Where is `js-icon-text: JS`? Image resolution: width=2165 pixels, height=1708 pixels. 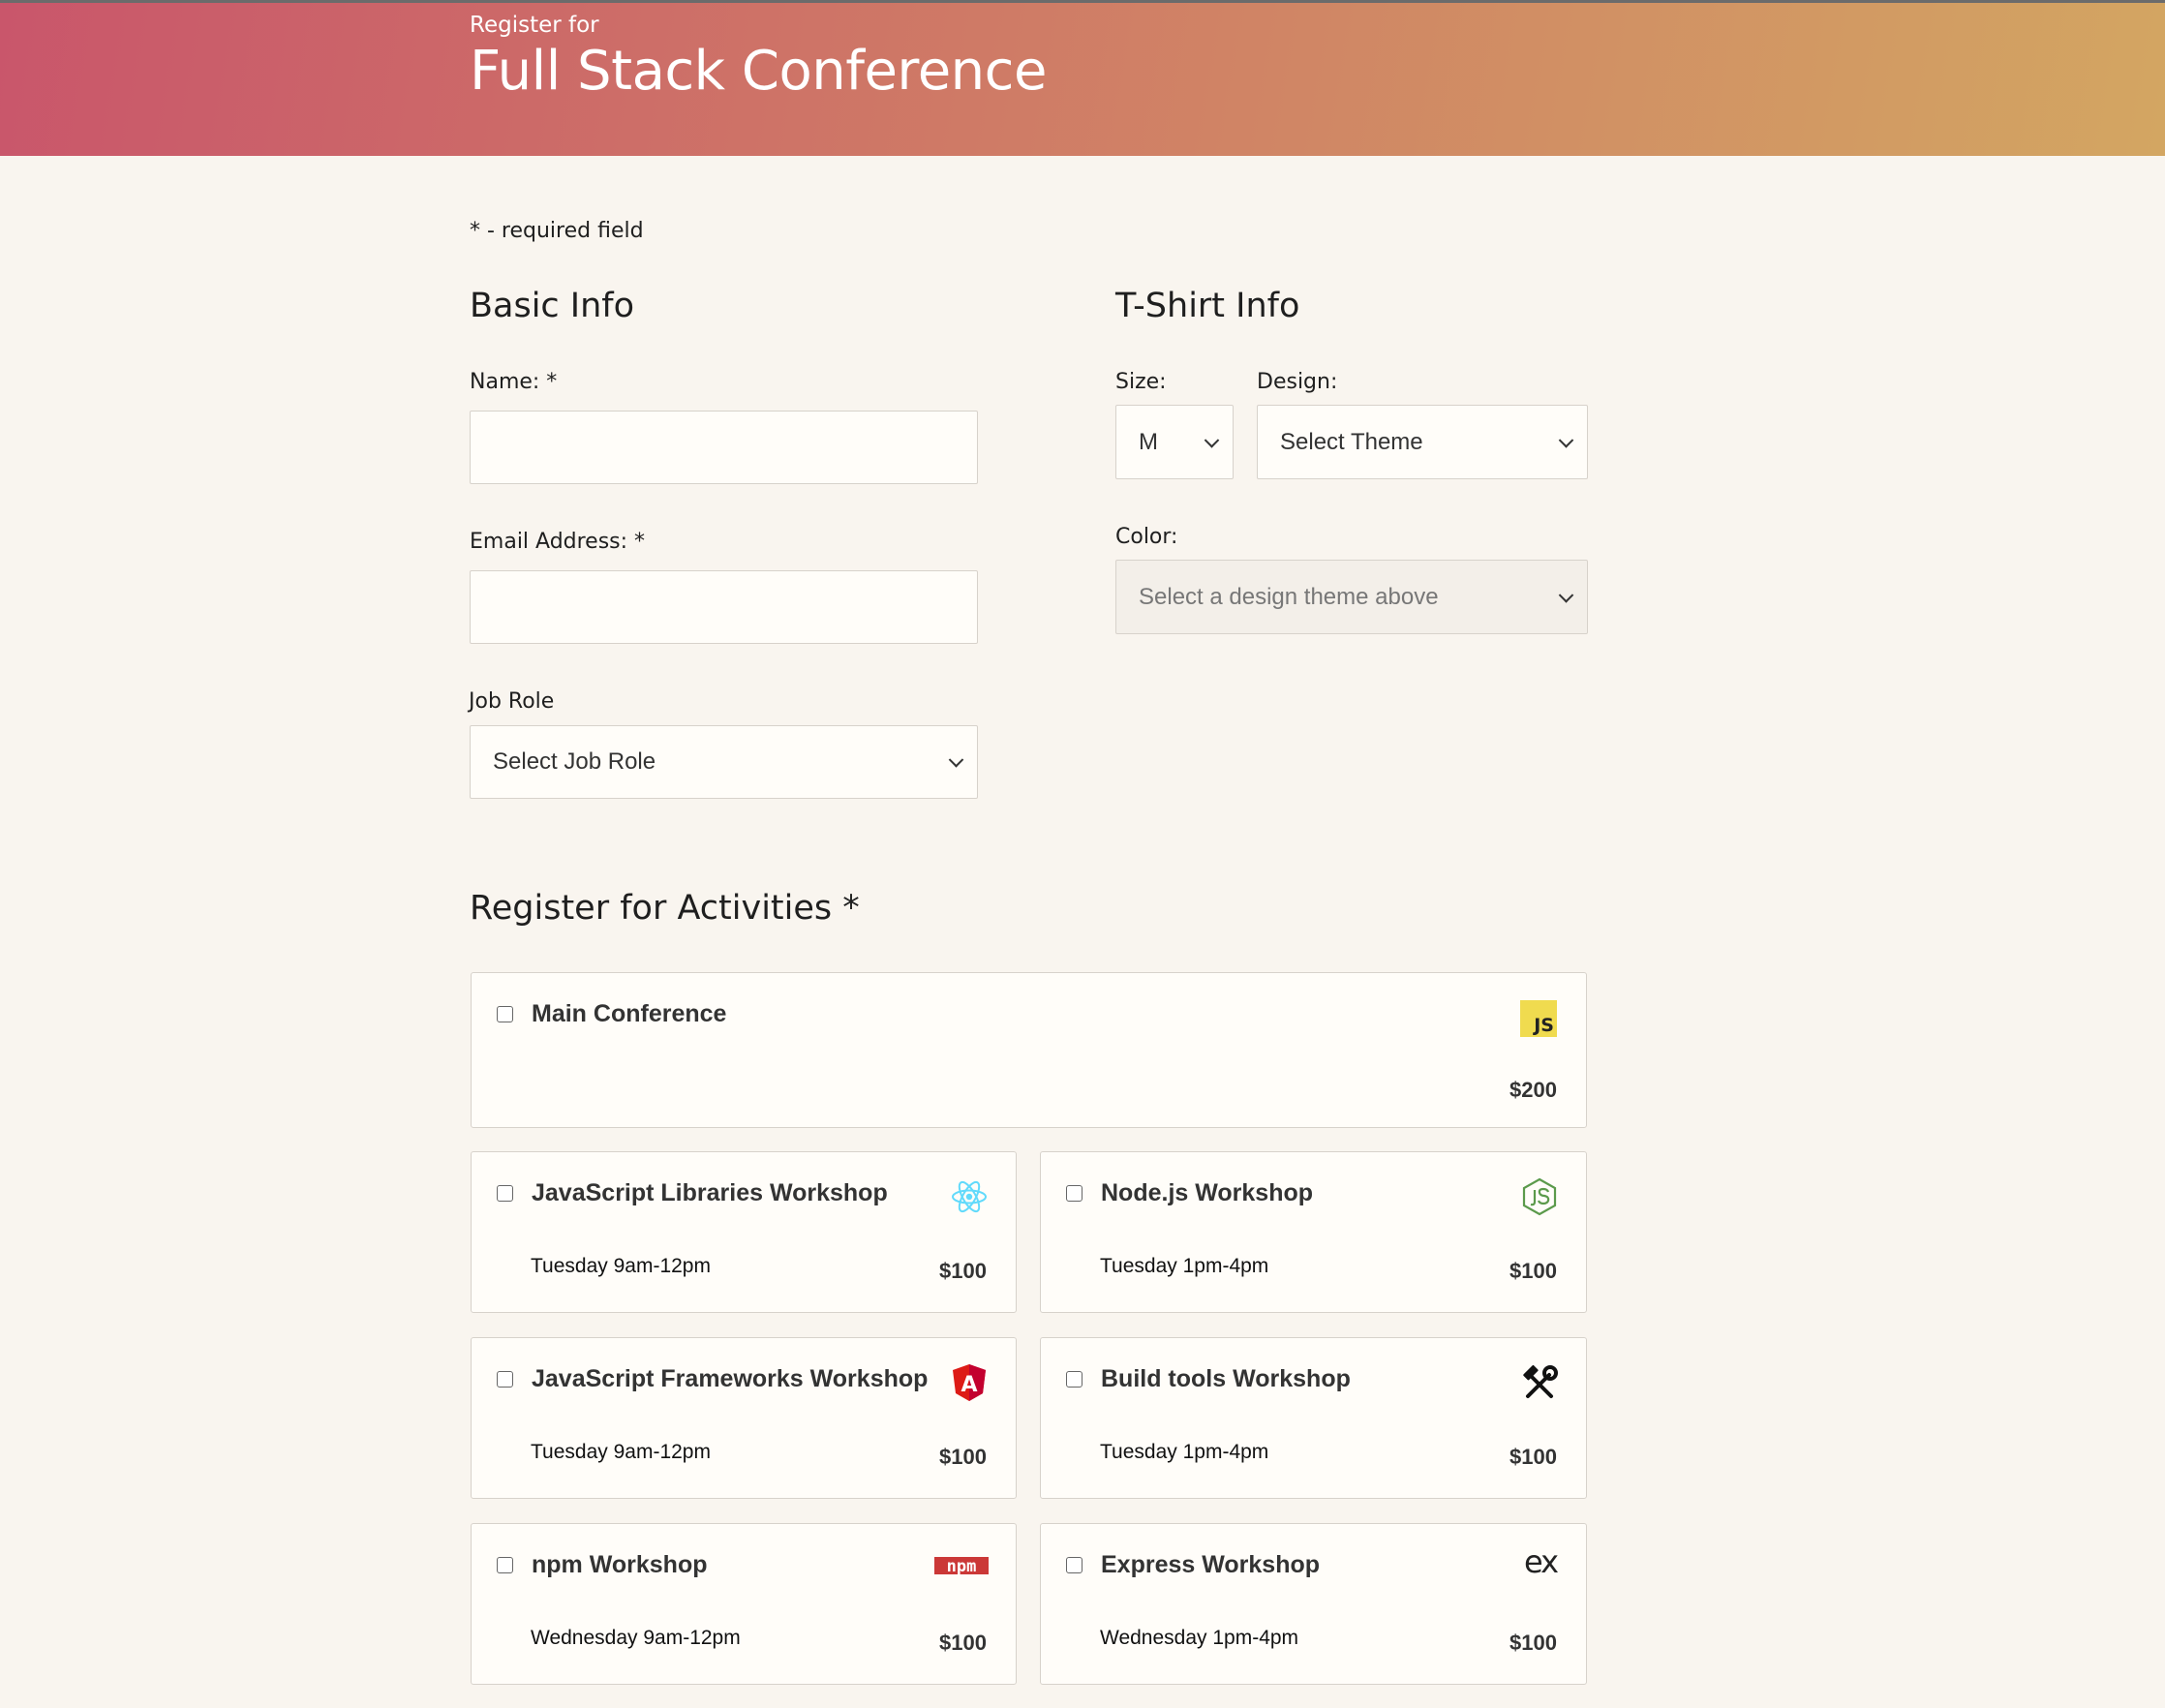 js-icon-text: JS is located at coordinates (1544, 1026).